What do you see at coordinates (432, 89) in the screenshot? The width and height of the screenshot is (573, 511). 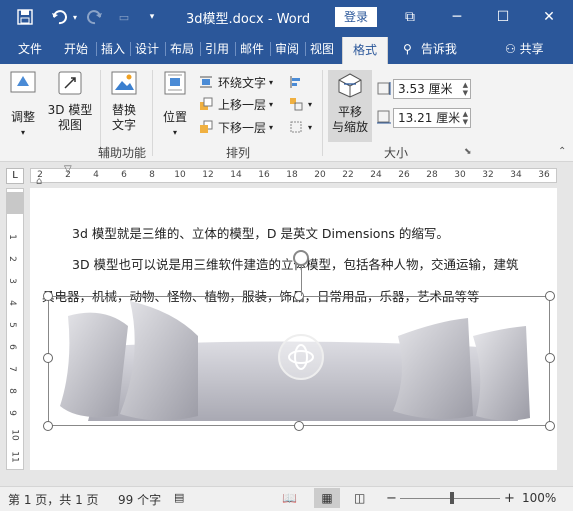 I see `height-field: 3.53 厘米 ▲ ▼` at bounding box center [432, 89].